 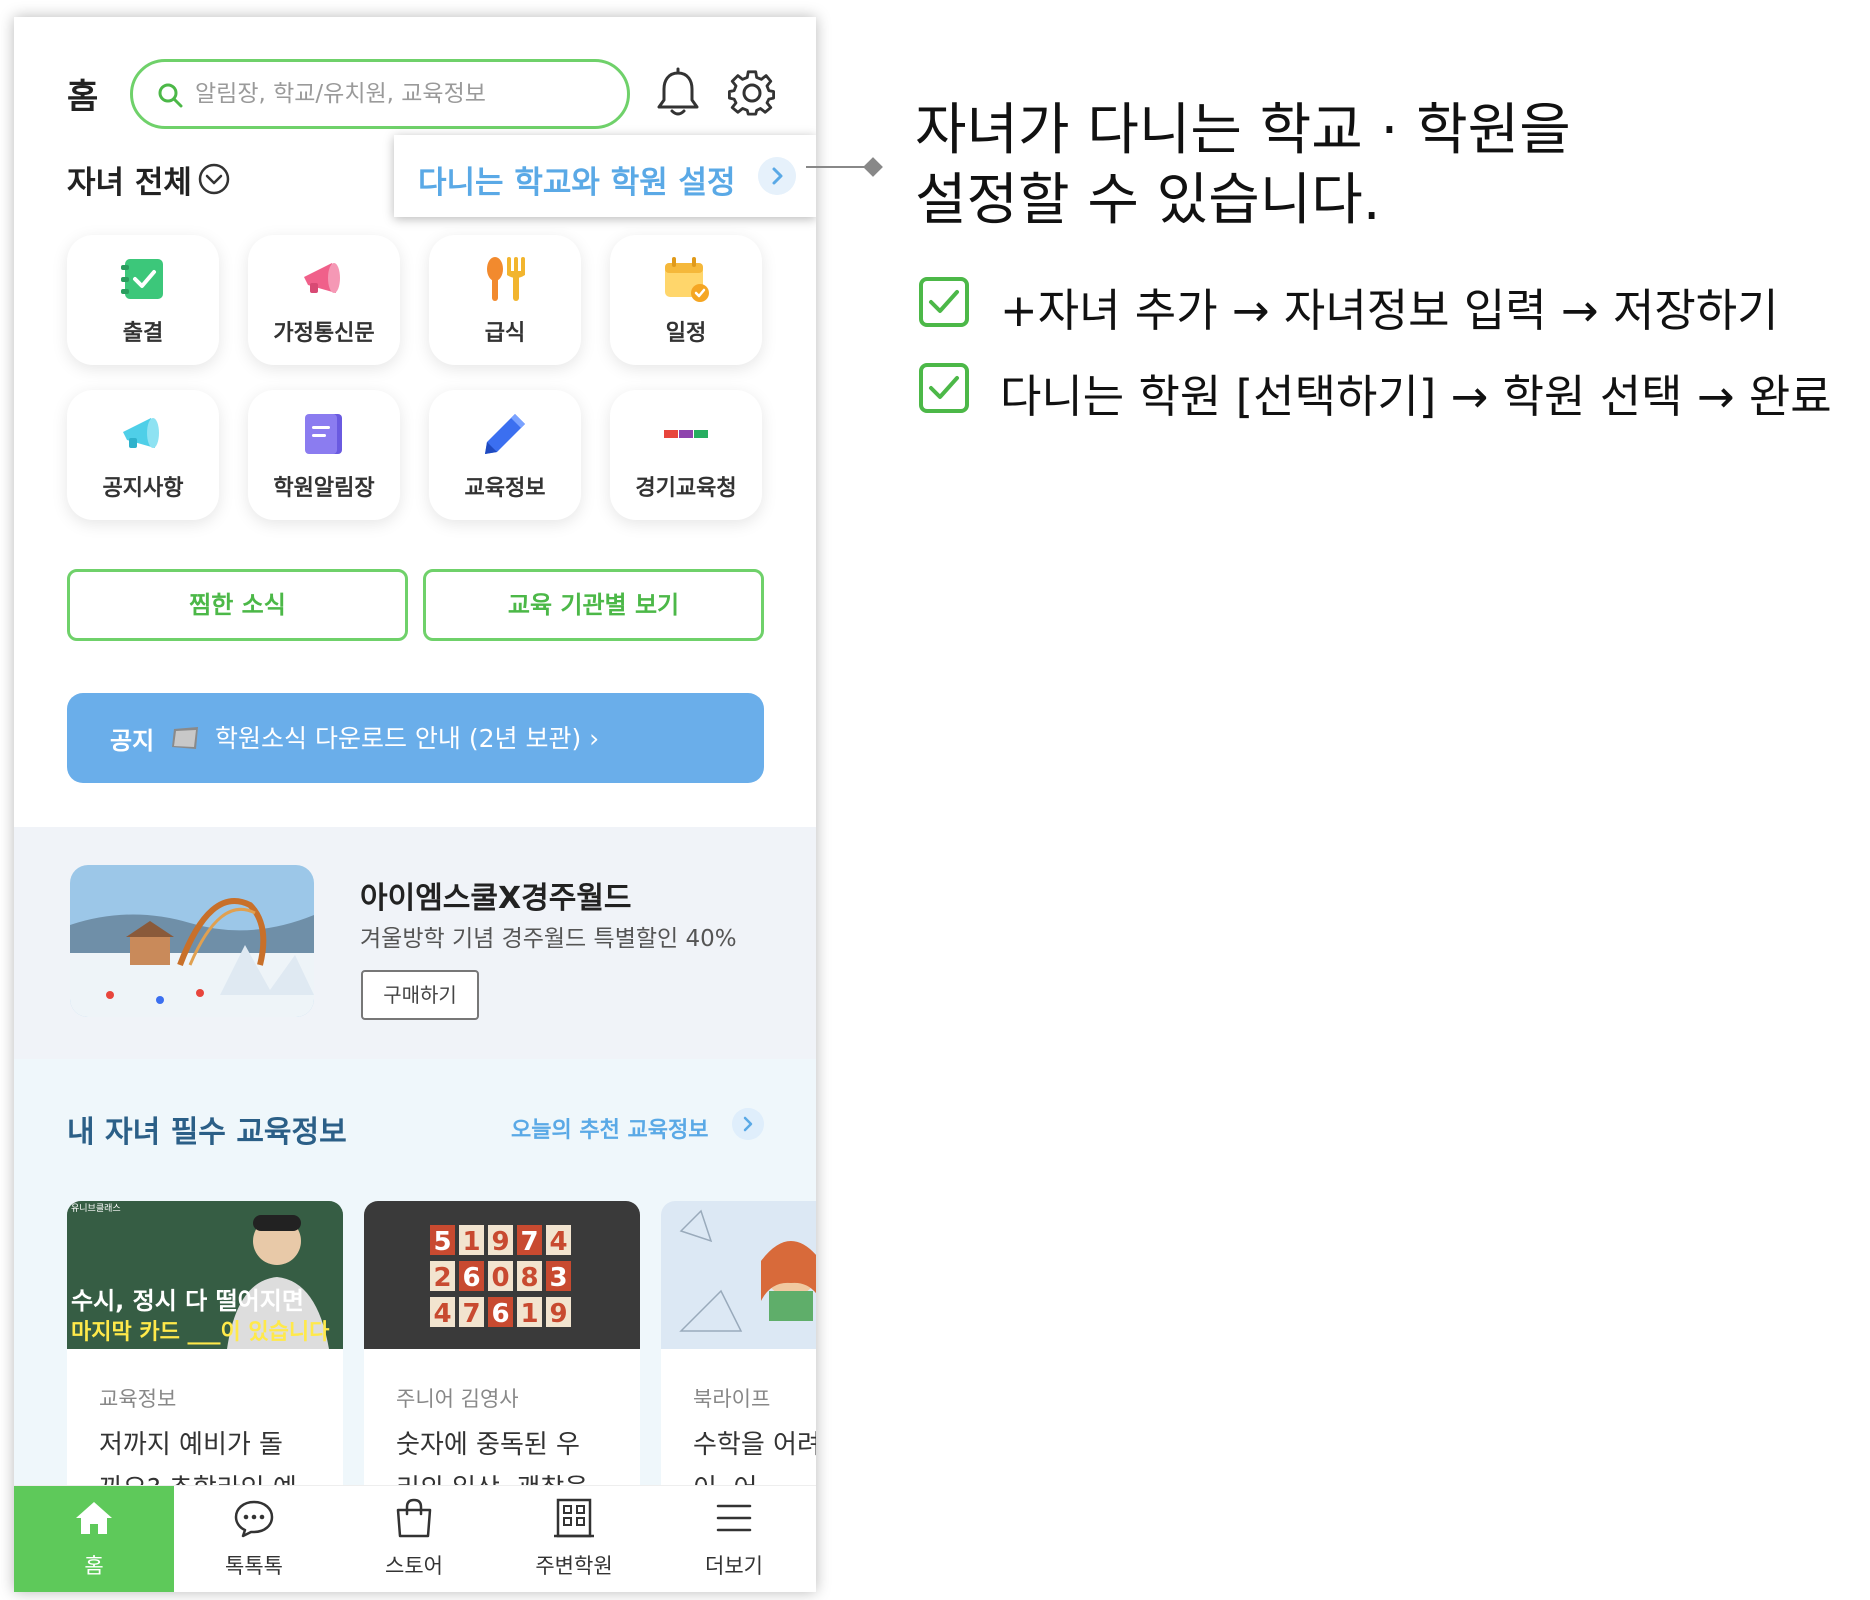 I want to click on pencil-icon, so click(x=505, y=434).